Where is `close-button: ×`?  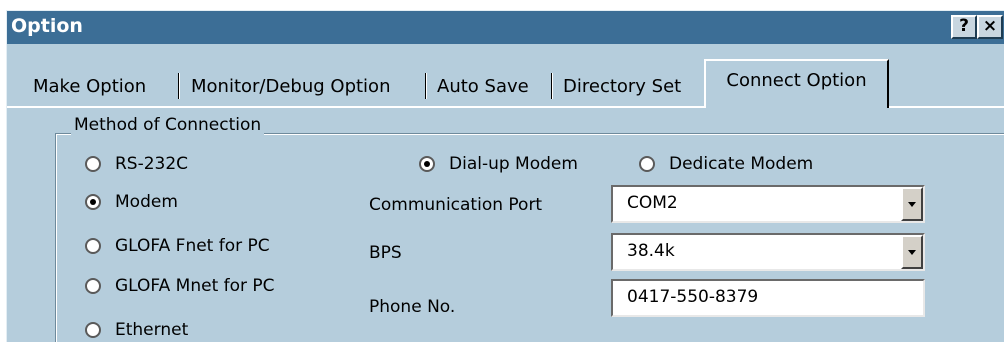 close-button: × is located at coordinates (990, 27).